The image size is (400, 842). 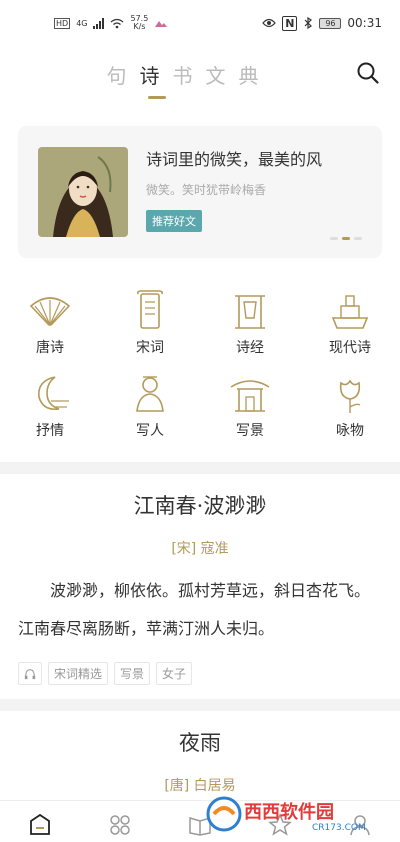 I want to click on banner-subtitle: 微笑。笑时犹带岭梅香, so click(x=206, y=190).